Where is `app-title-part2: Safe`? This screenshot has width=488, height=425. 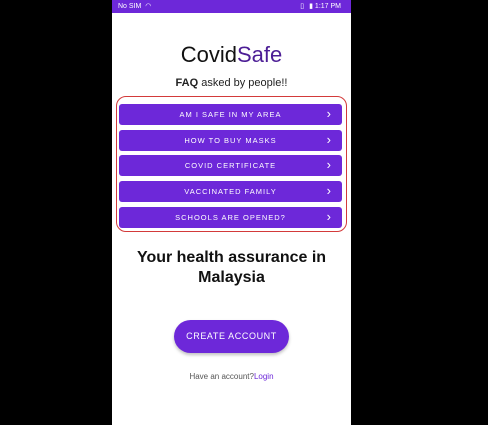
app-title-part2: Safe is located at coordinates (259, 54).